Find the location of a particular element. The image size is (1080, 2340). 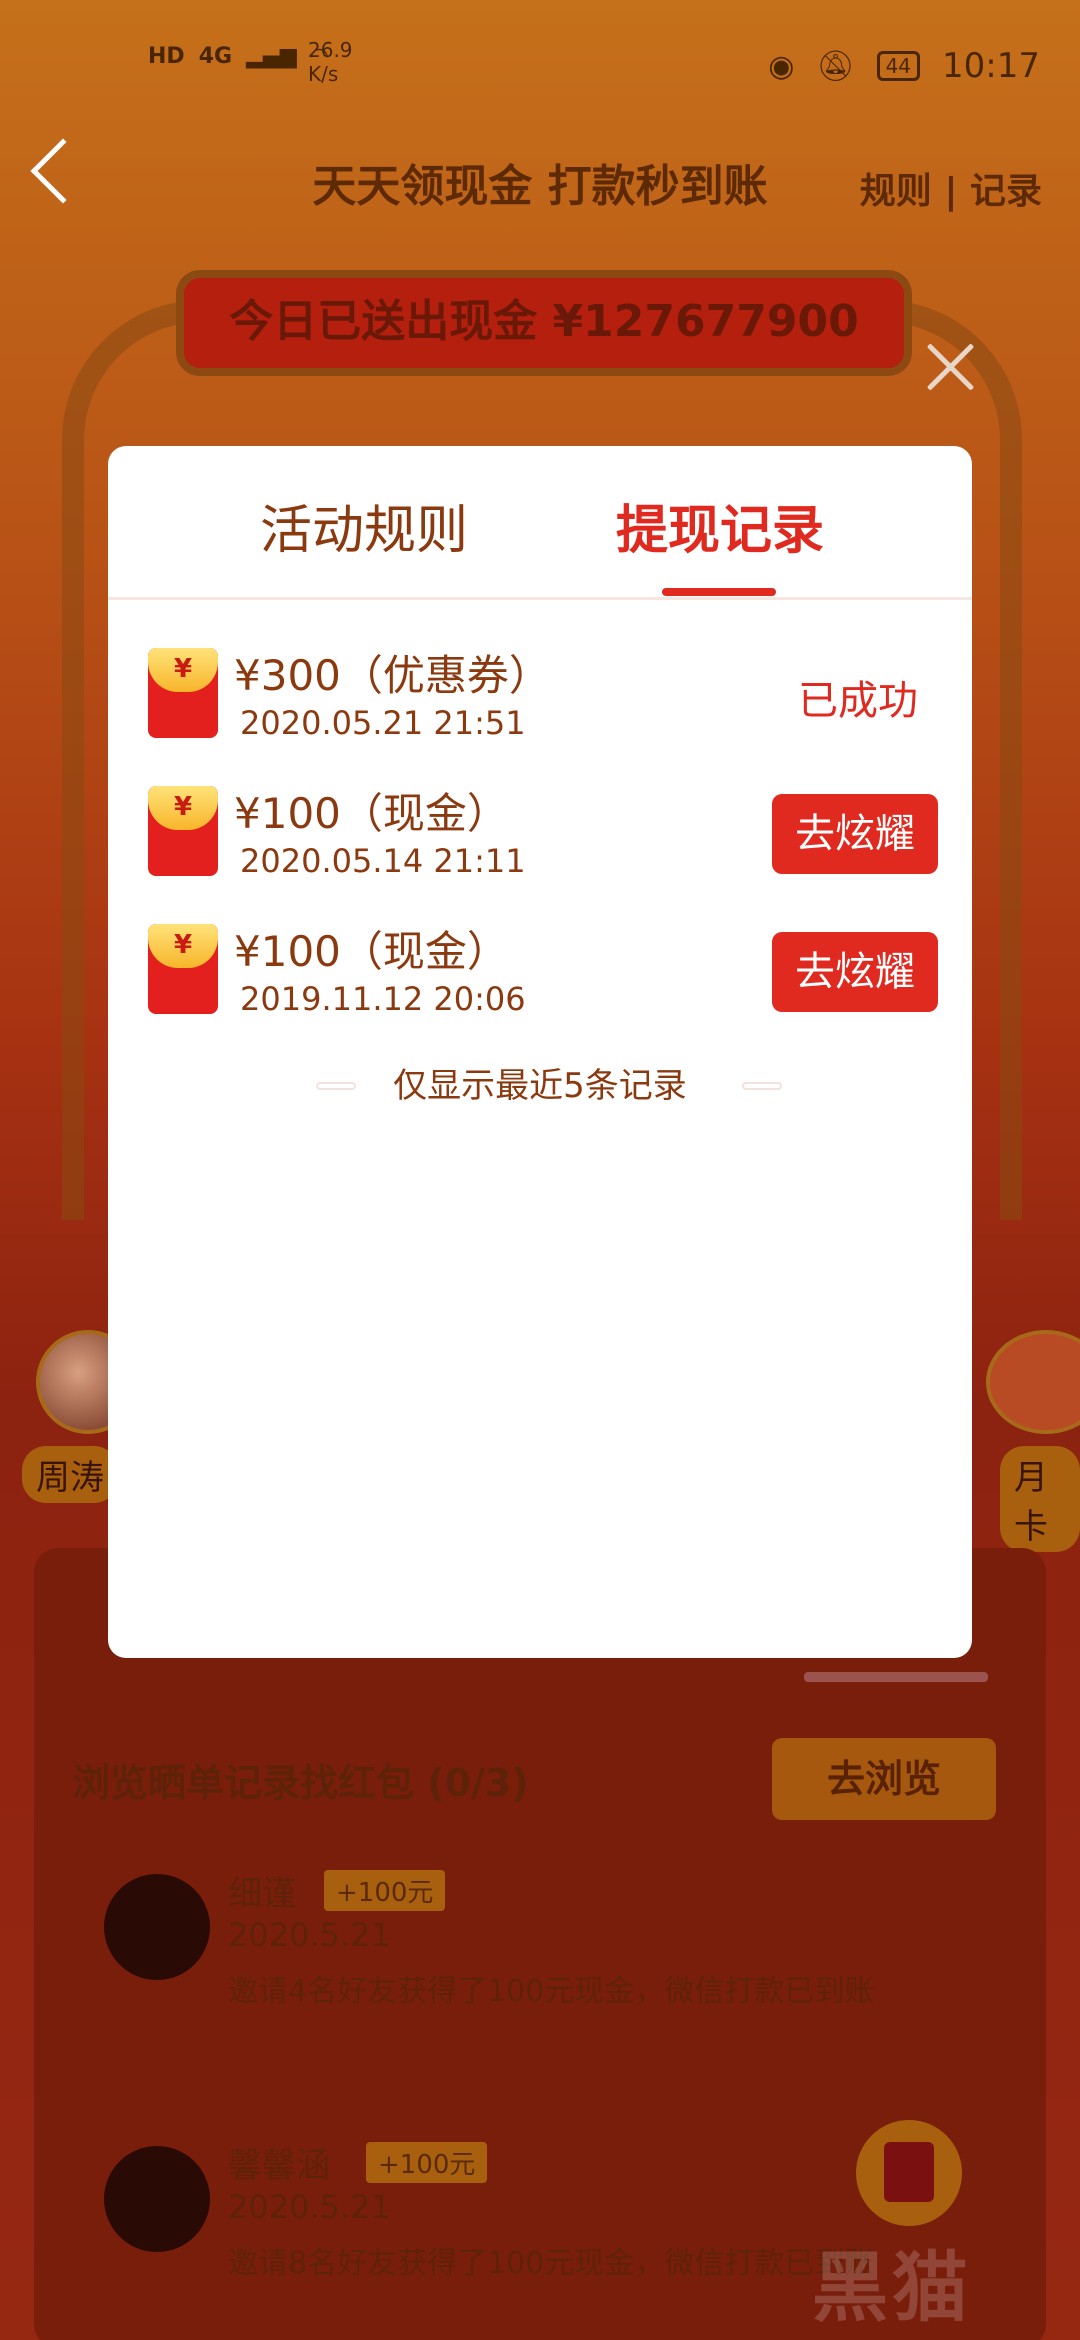

active-tab-indicator is located at coordinates (719, 592).